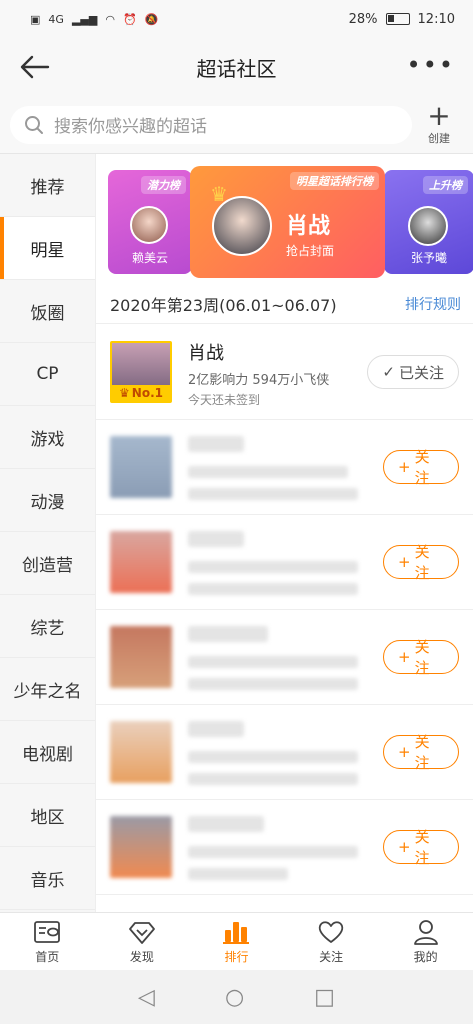  Describe the element at coordinates (34, 125) in the screenshot. I see `search-icon` at that location.